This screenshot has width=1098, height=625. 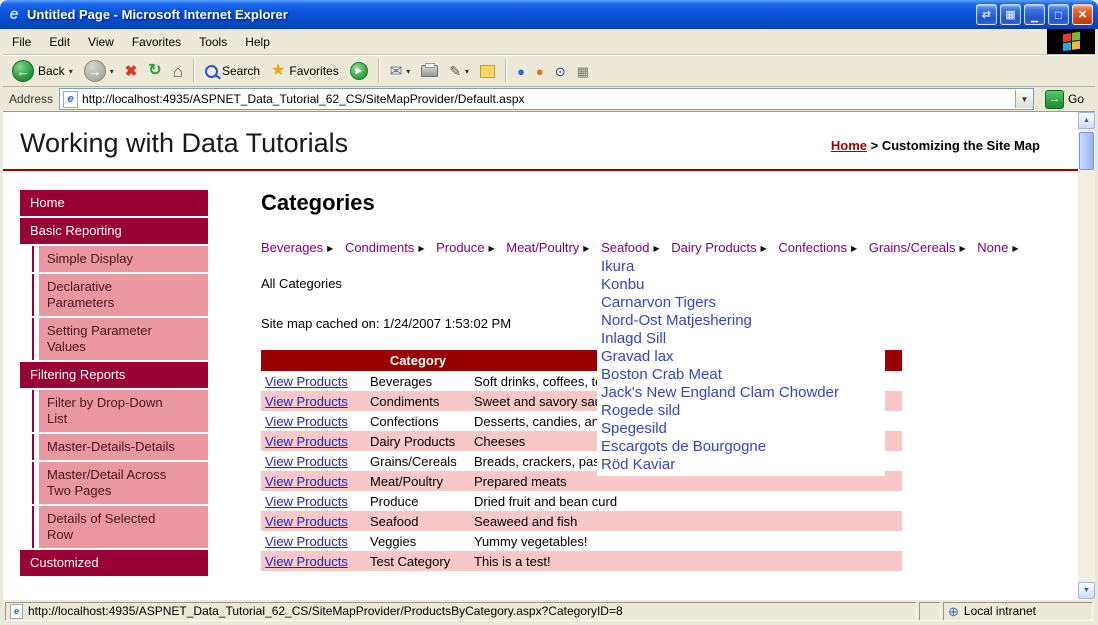 I want to click on web-button: ●, so click(x=540, y=71).